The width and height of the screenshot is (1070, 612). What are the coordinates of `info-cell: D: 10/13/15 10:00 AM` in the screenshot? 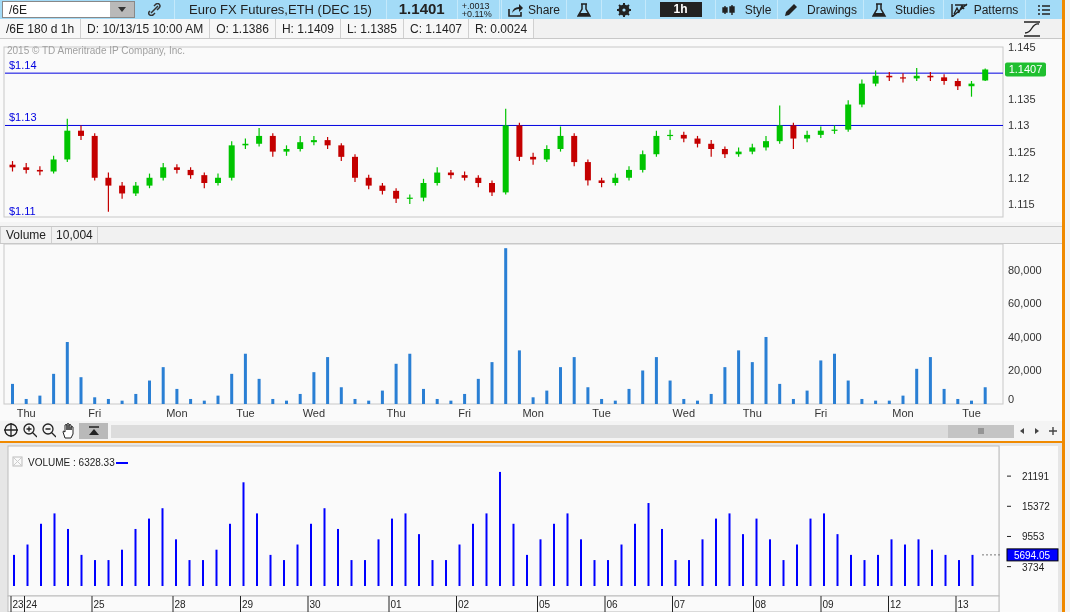 It's located at (146, 28).